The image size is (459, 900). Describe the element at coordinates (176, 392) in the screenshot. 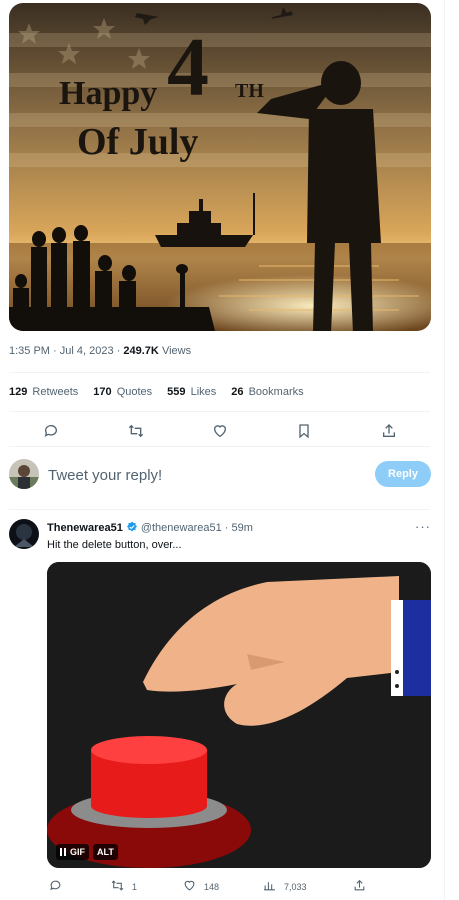

I see `likes-count: 559` at that location.